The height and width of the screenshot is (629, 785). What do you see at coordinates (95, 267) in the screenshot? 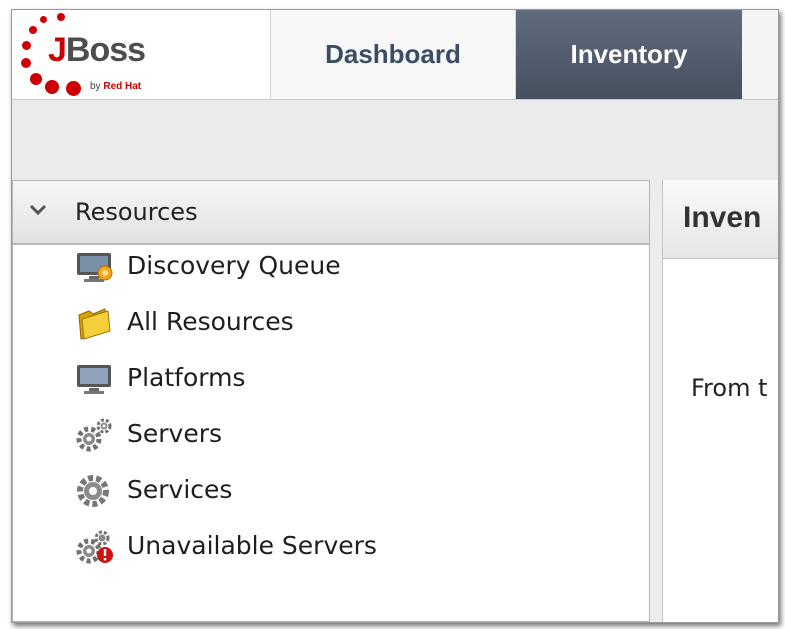
I see `discovery-queue-icon` at bounding box center [95, 267].